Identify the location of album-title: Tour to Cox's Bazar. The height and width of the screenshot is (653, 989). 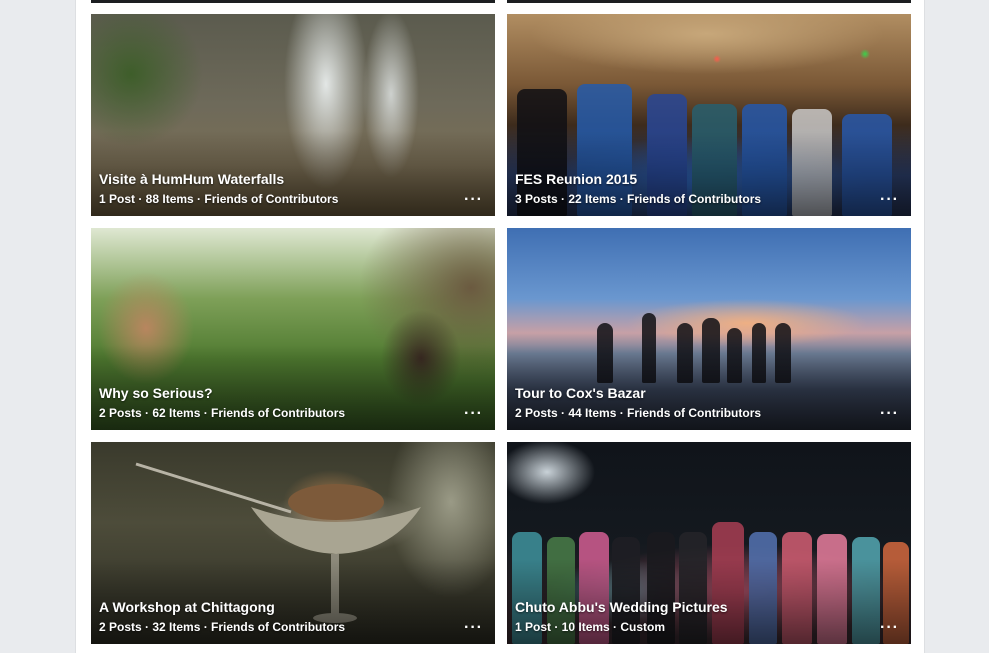
(580, 393).